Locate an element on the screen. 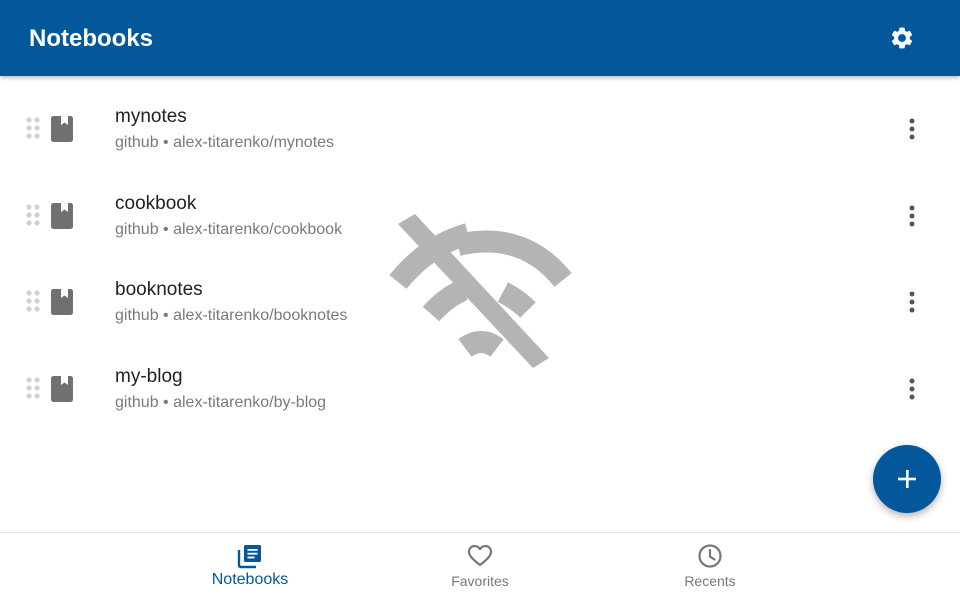 The height and width of the screenshot is (601, 960). add-notebook-button is located at coordinates (907, 479).